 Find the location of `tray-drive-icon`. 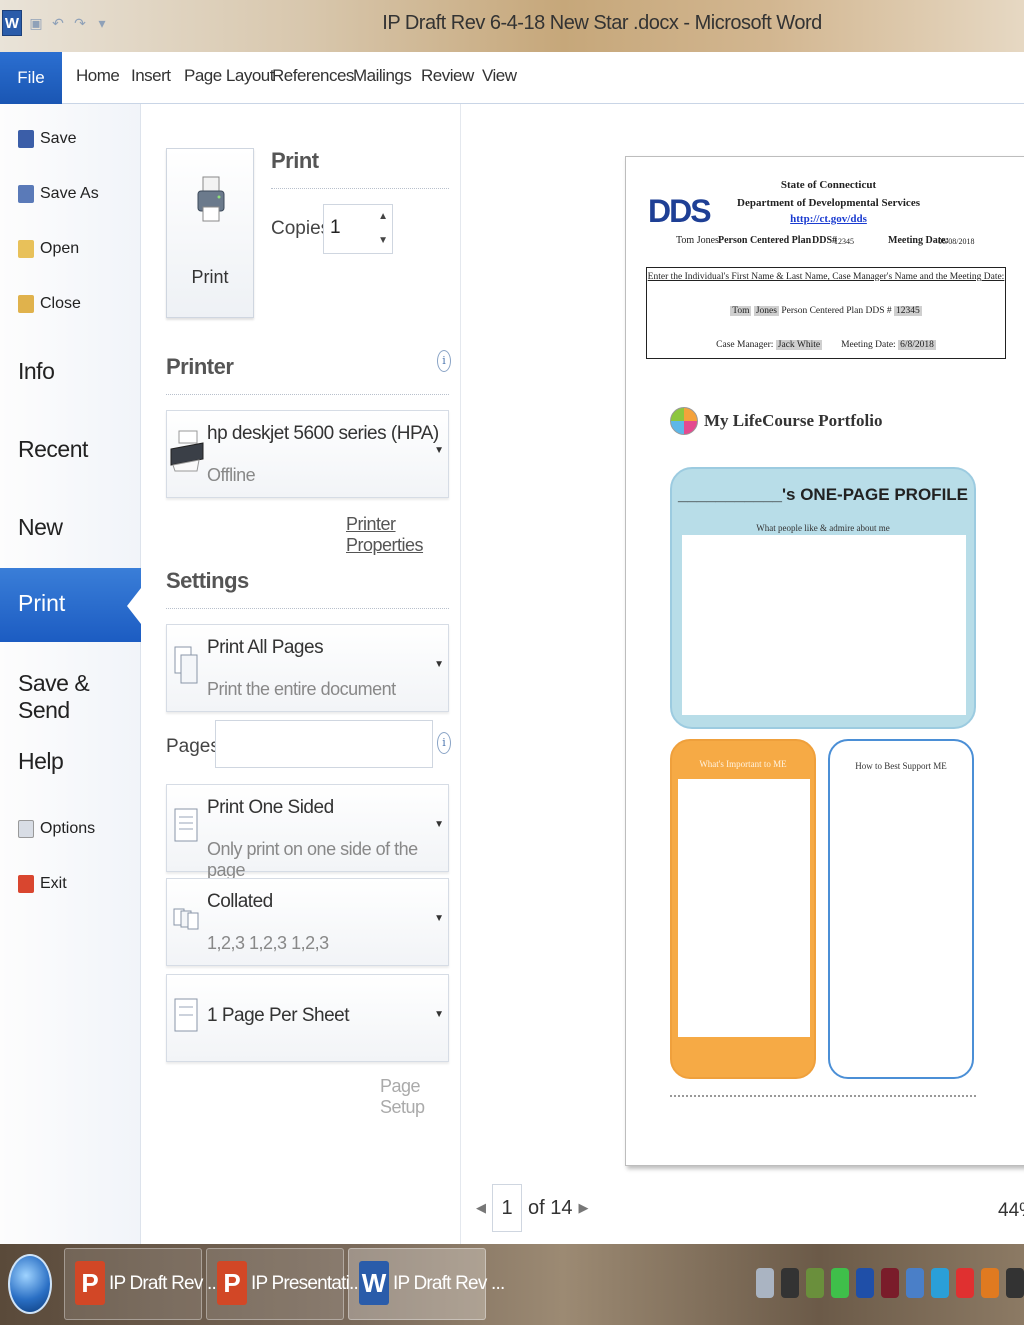

tray-drive-icon is located at coordinates (765, 1283).